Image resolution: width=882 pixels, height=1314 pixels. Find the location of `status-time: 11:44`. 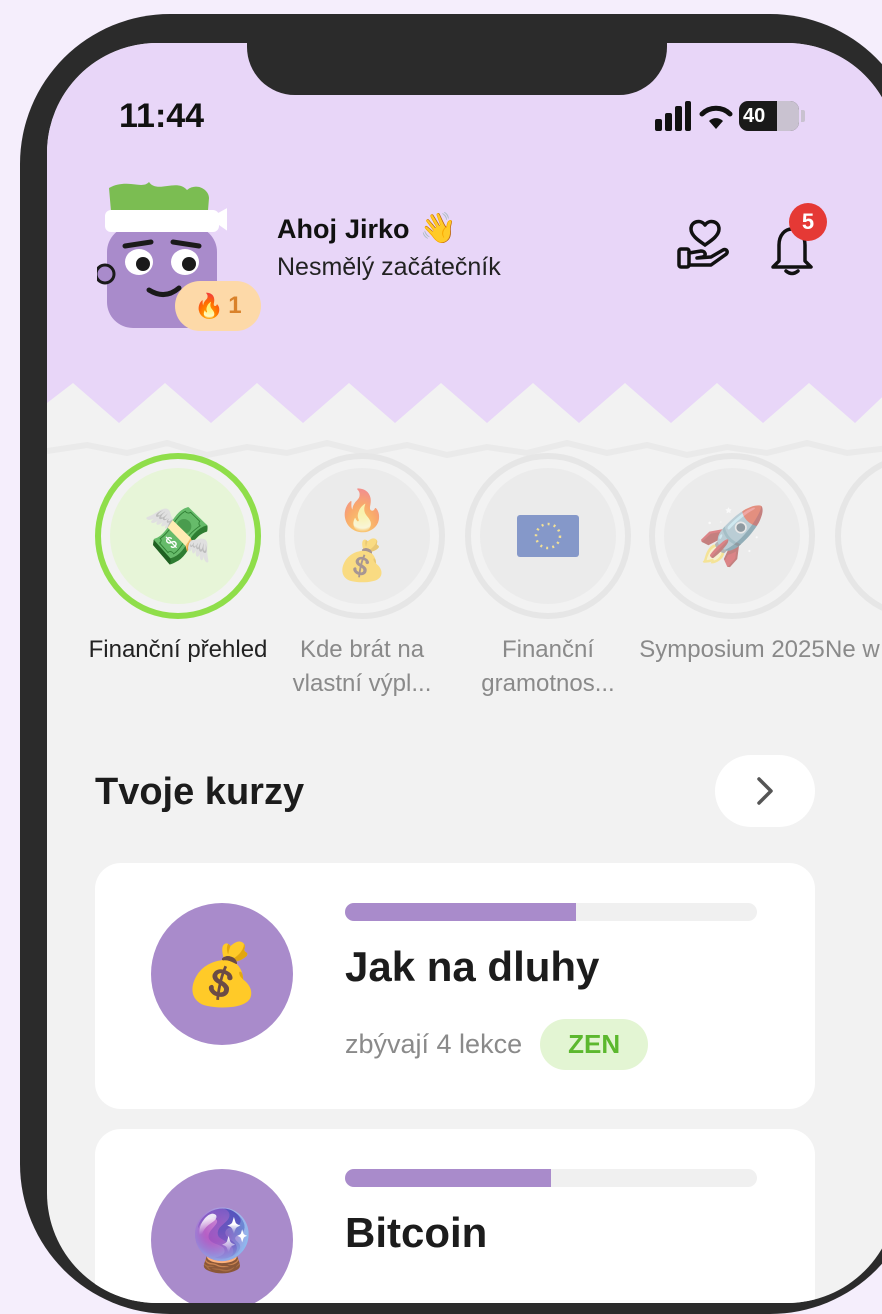

status-time: 11:44 is located at coordinates (162, 116).